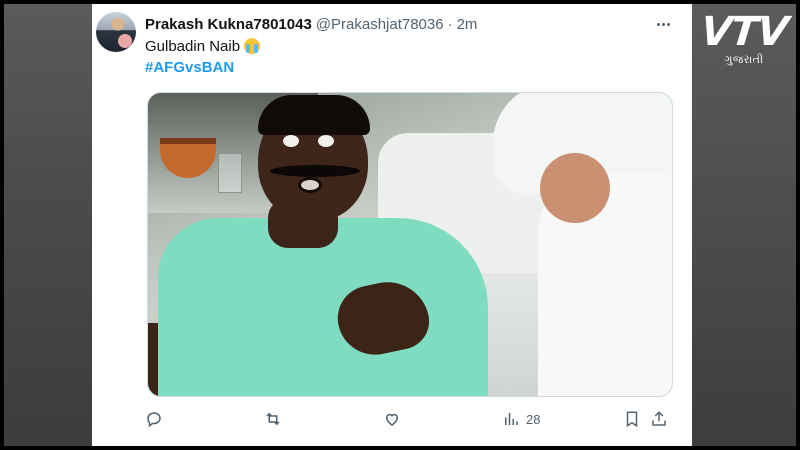 This screenshot has height=450, width=800. I want to click on avatar, so click(116, 32).